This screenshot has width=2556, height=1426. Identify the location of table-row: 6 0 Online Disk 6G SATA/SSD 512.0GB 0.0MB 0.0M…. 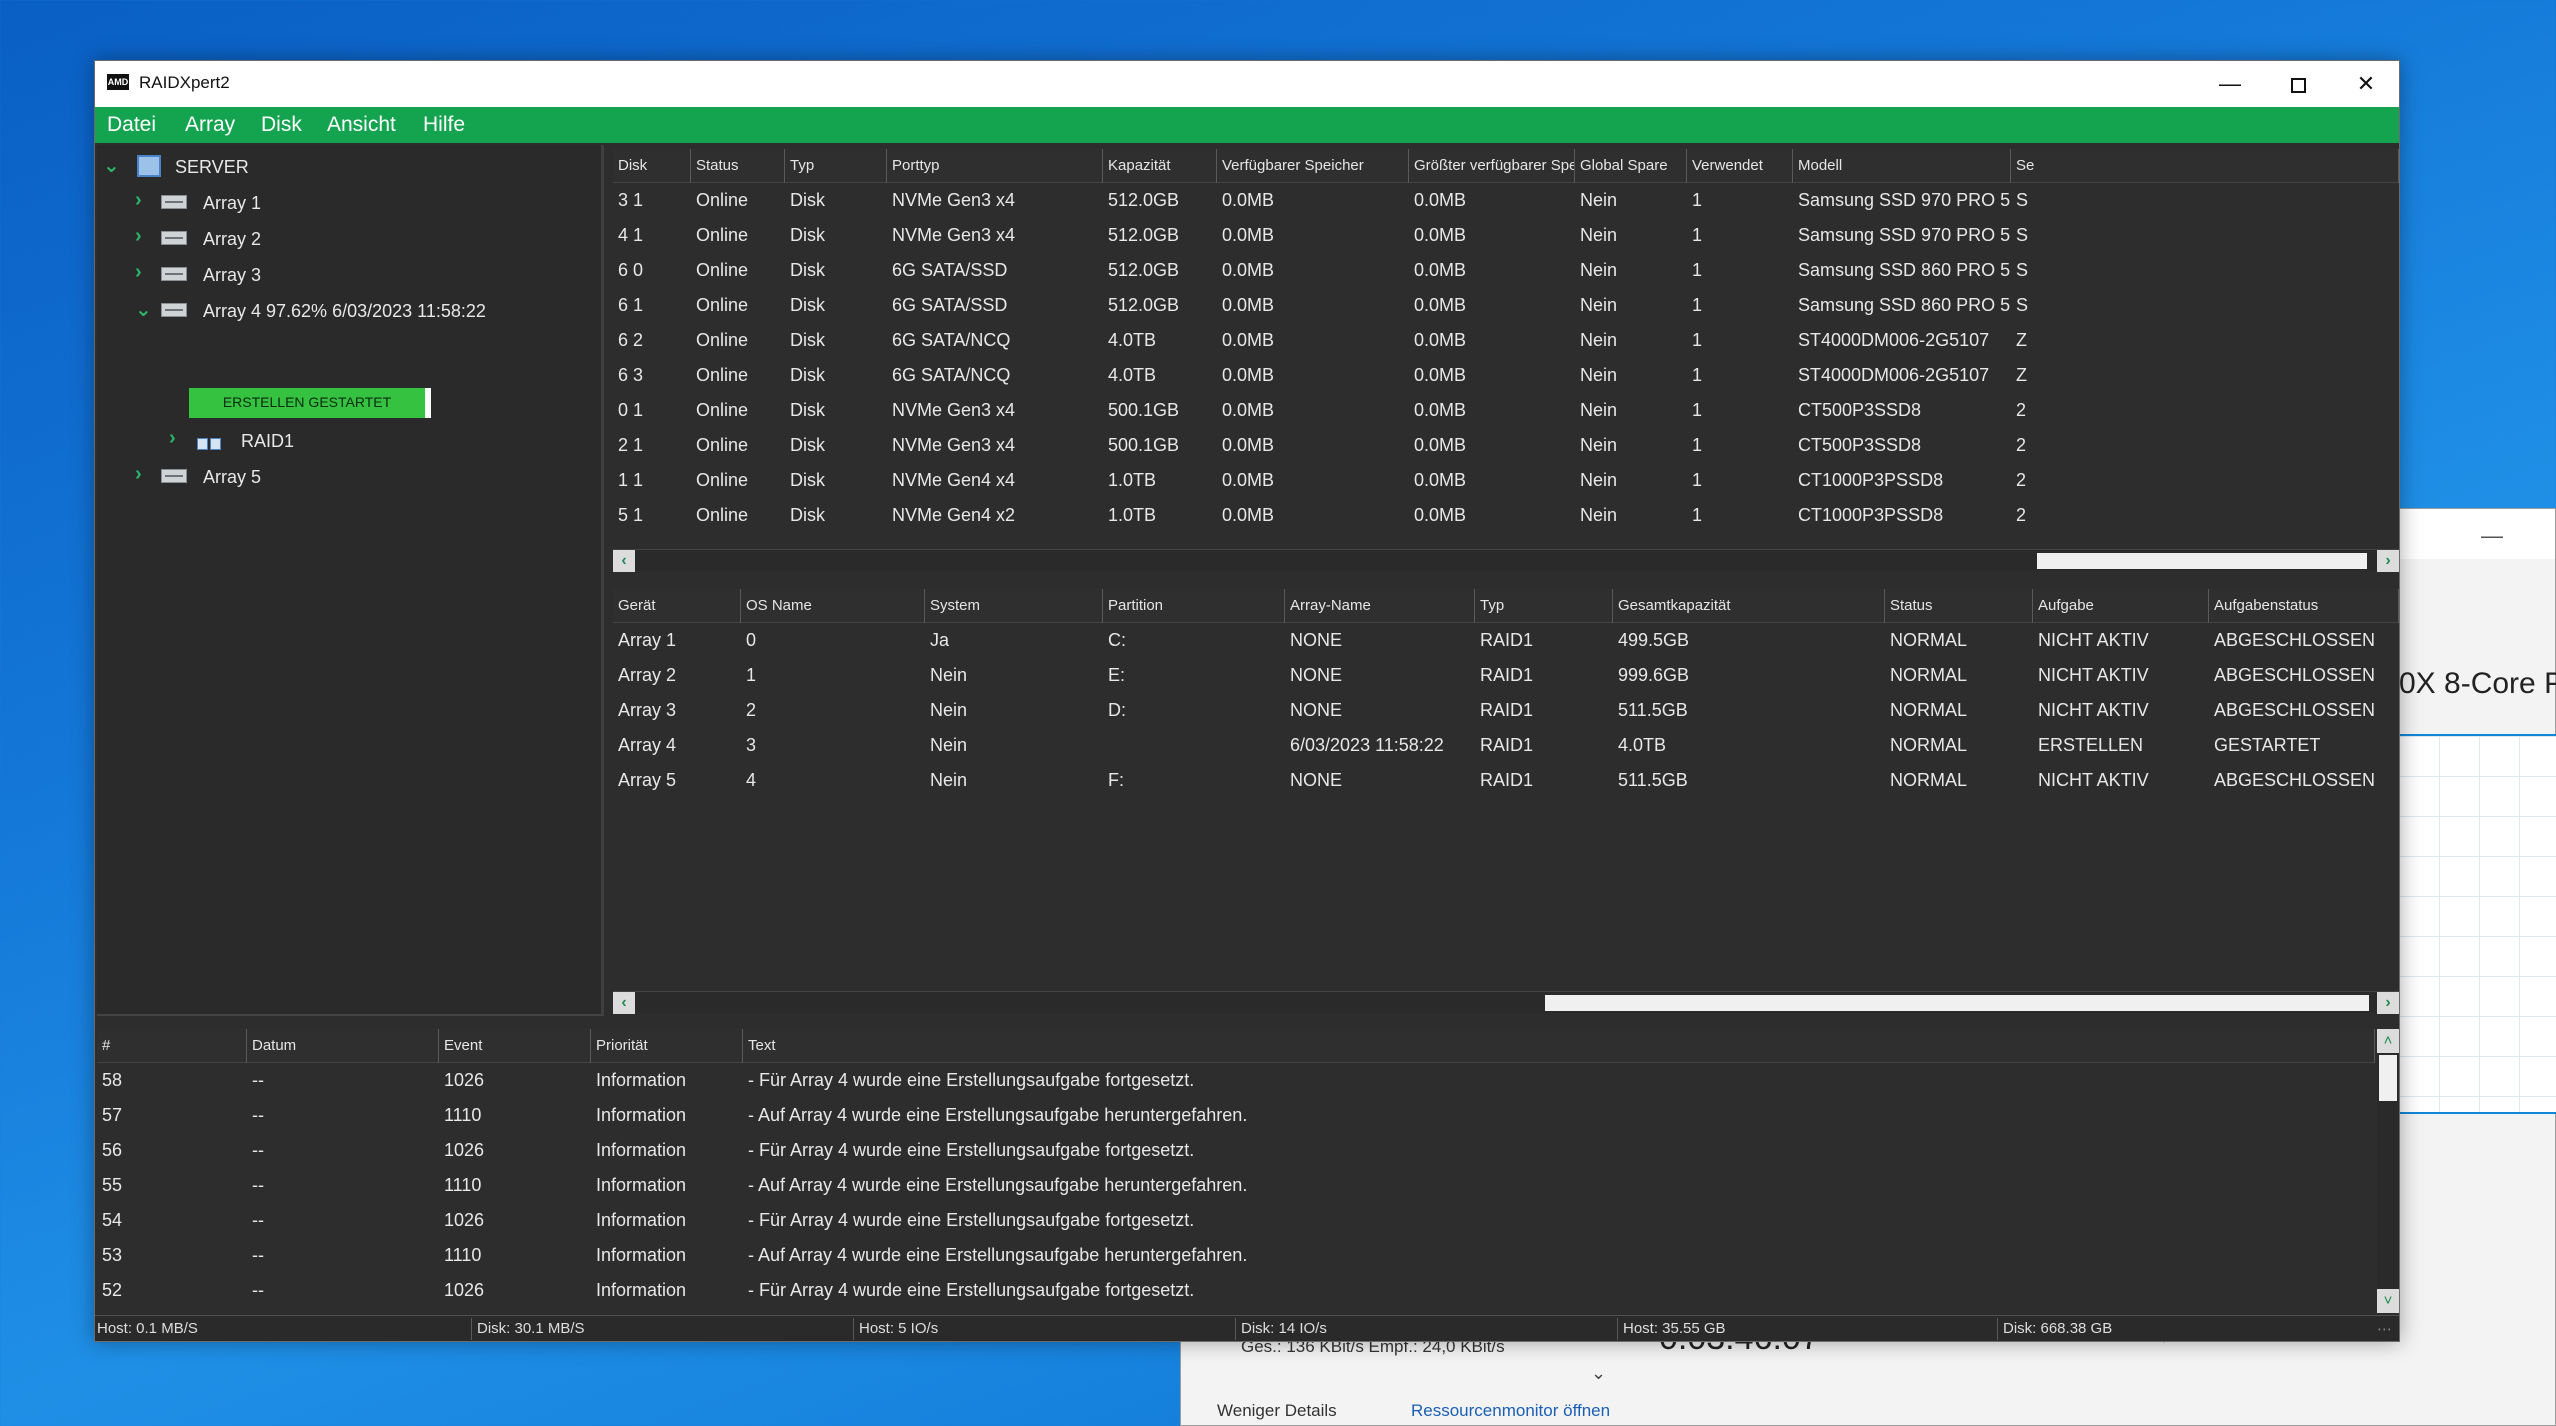
(1506, 270).